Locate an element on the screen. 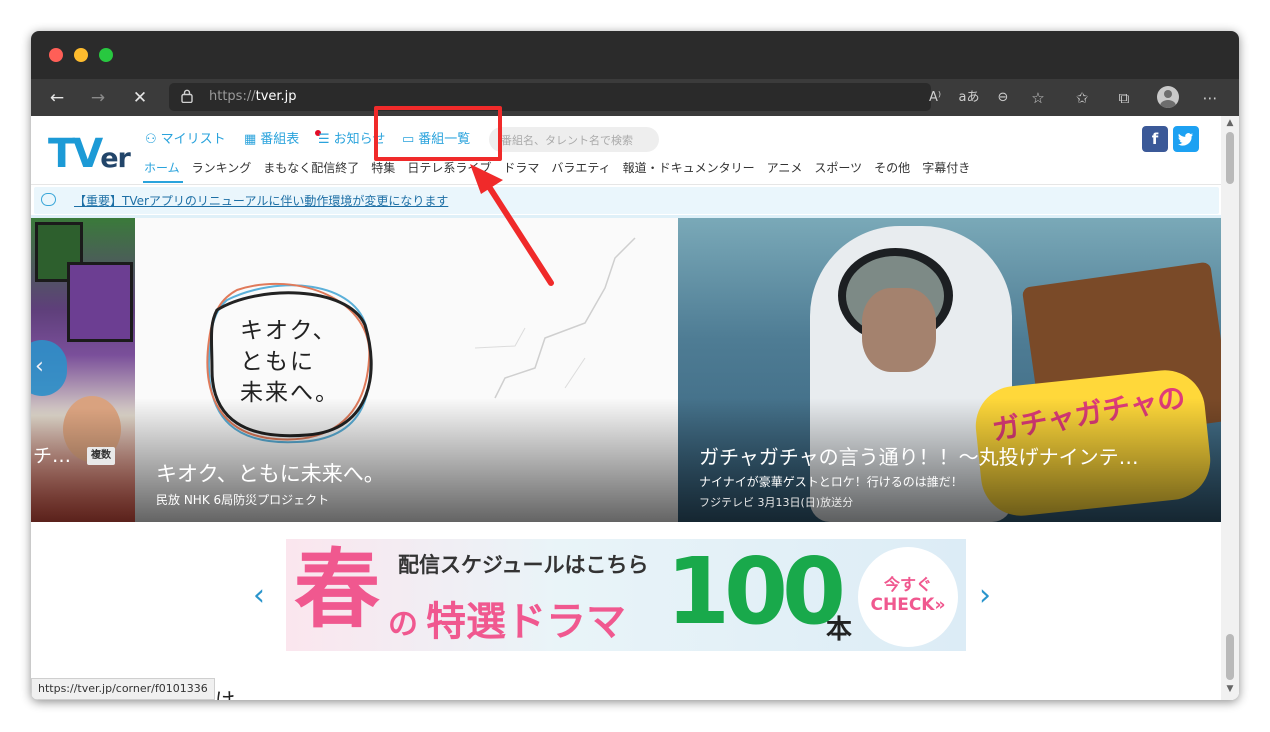 The height and width of the screenshot is (732, 1270). notice-link: 【重要】TVerアプリのリニューアルに伴い動作環境が変更になります is located at coordinates (261, 200).